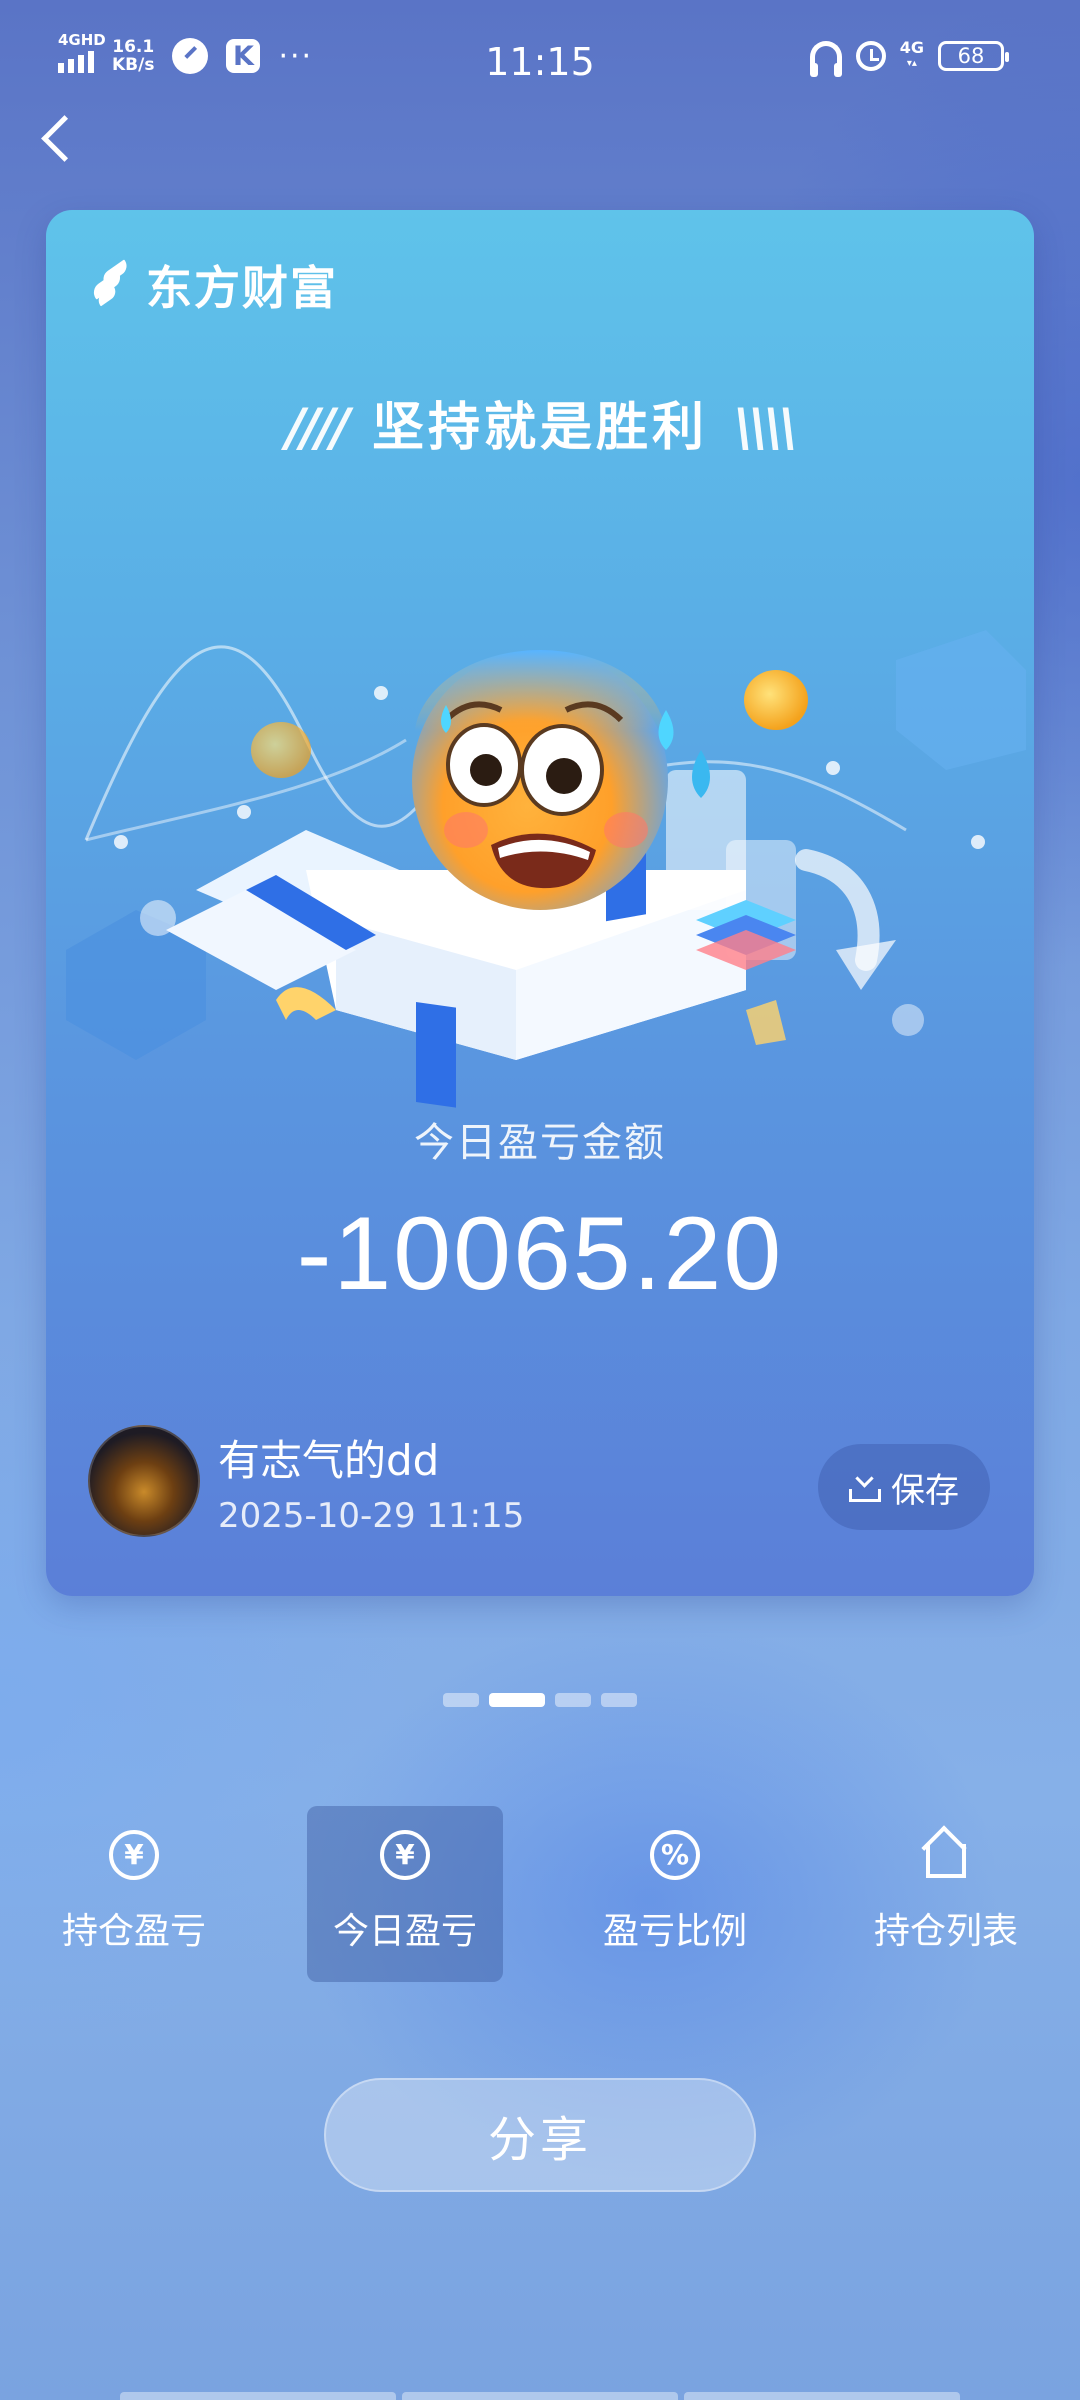 This screenshot has width=1080, height=2400. Describe the element at coordinates (945, 1931) in the screenshot. I see `tab-label: 持仓列表` at that location.